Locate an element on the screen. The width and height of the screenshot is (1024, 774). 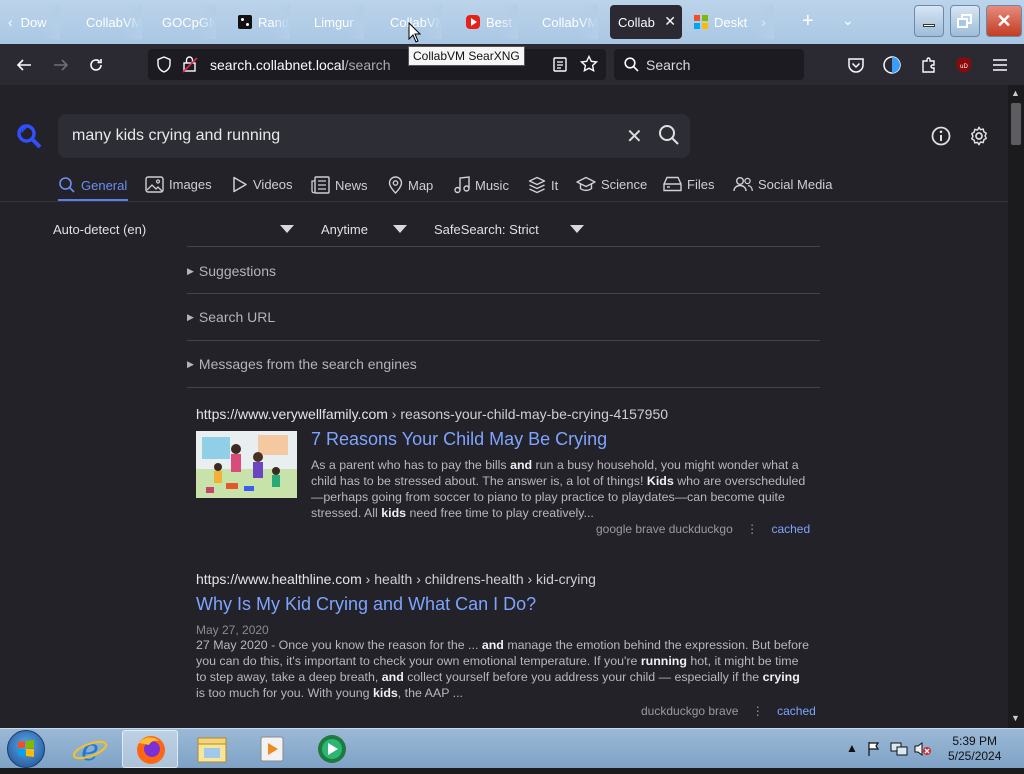
tab-it: It is located at coordinates (543, 185).